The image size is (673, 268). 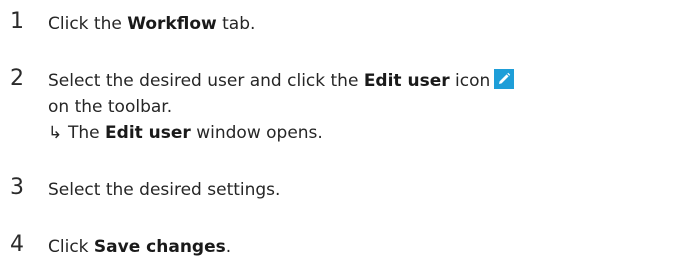 I want to click on workflow-tab-label: Workflow, so click(x=172, y=24).